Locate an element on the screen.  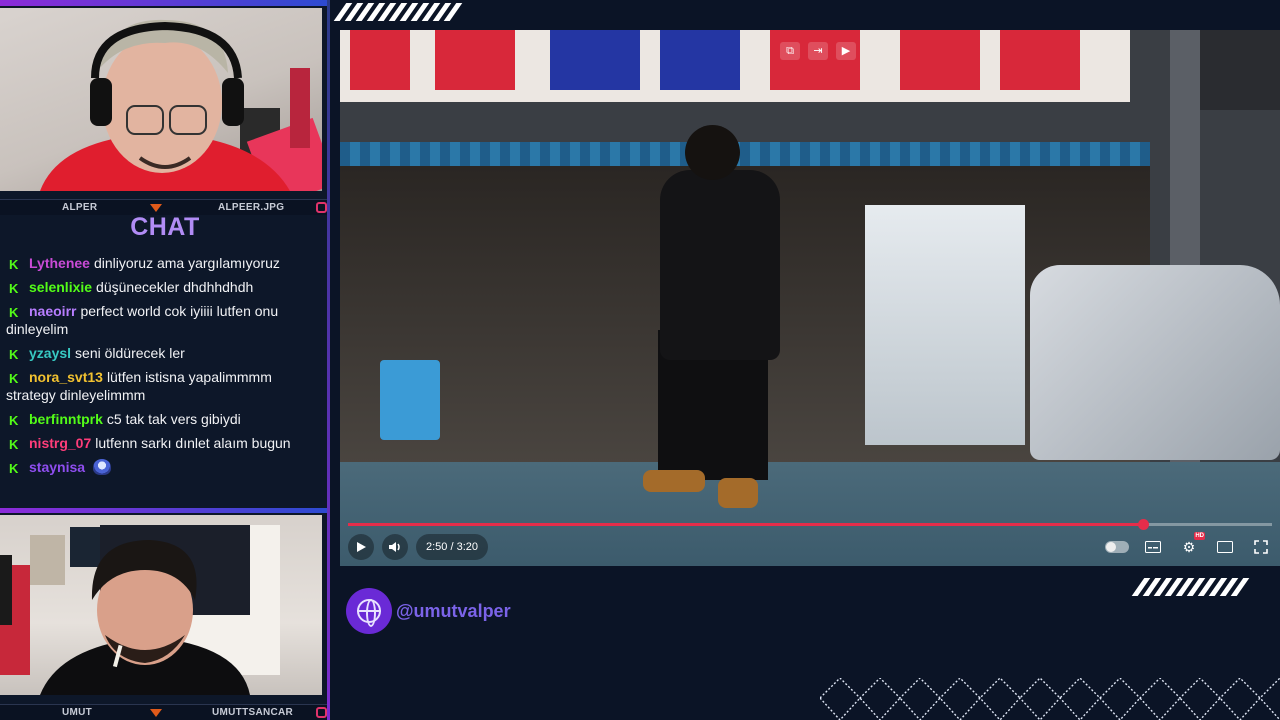
chat-username: naeoirr is located at coordinates (52, 311).